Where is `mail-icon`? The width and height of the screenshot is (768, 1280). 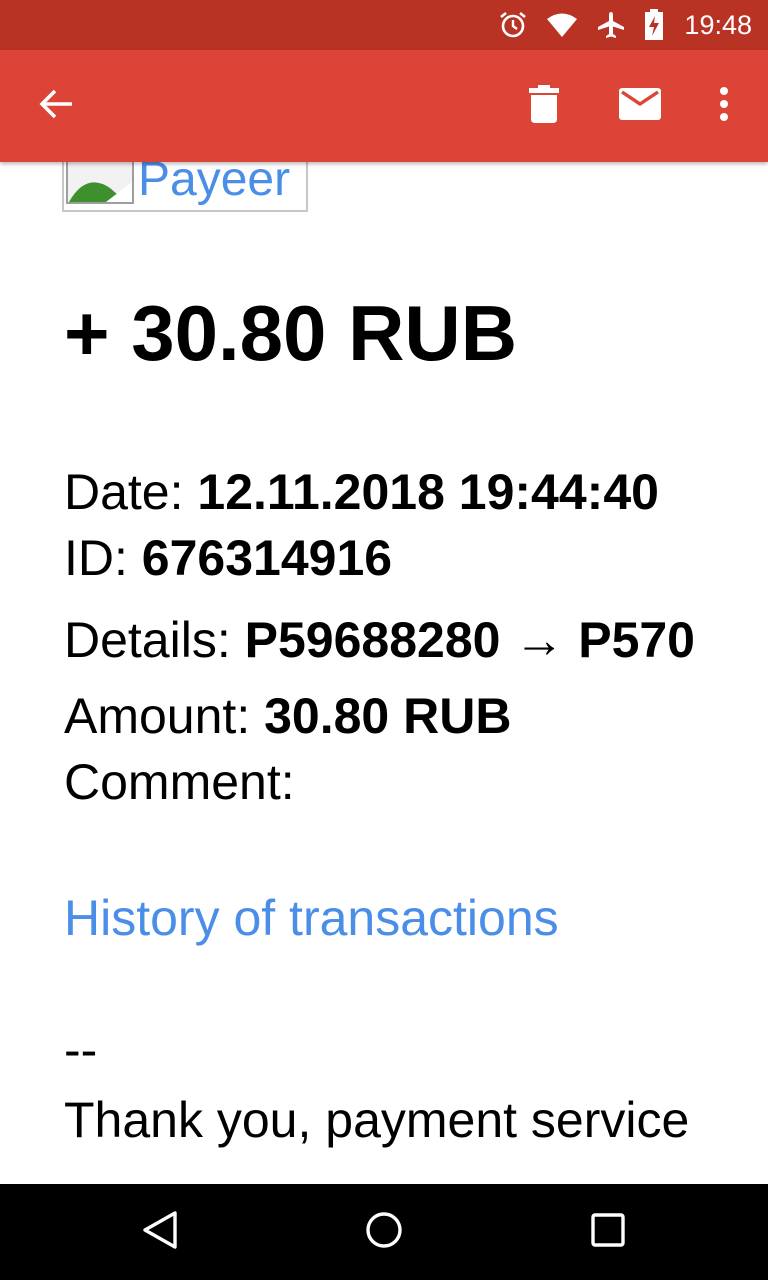
mail-icon is located at coordinates (640, 106).